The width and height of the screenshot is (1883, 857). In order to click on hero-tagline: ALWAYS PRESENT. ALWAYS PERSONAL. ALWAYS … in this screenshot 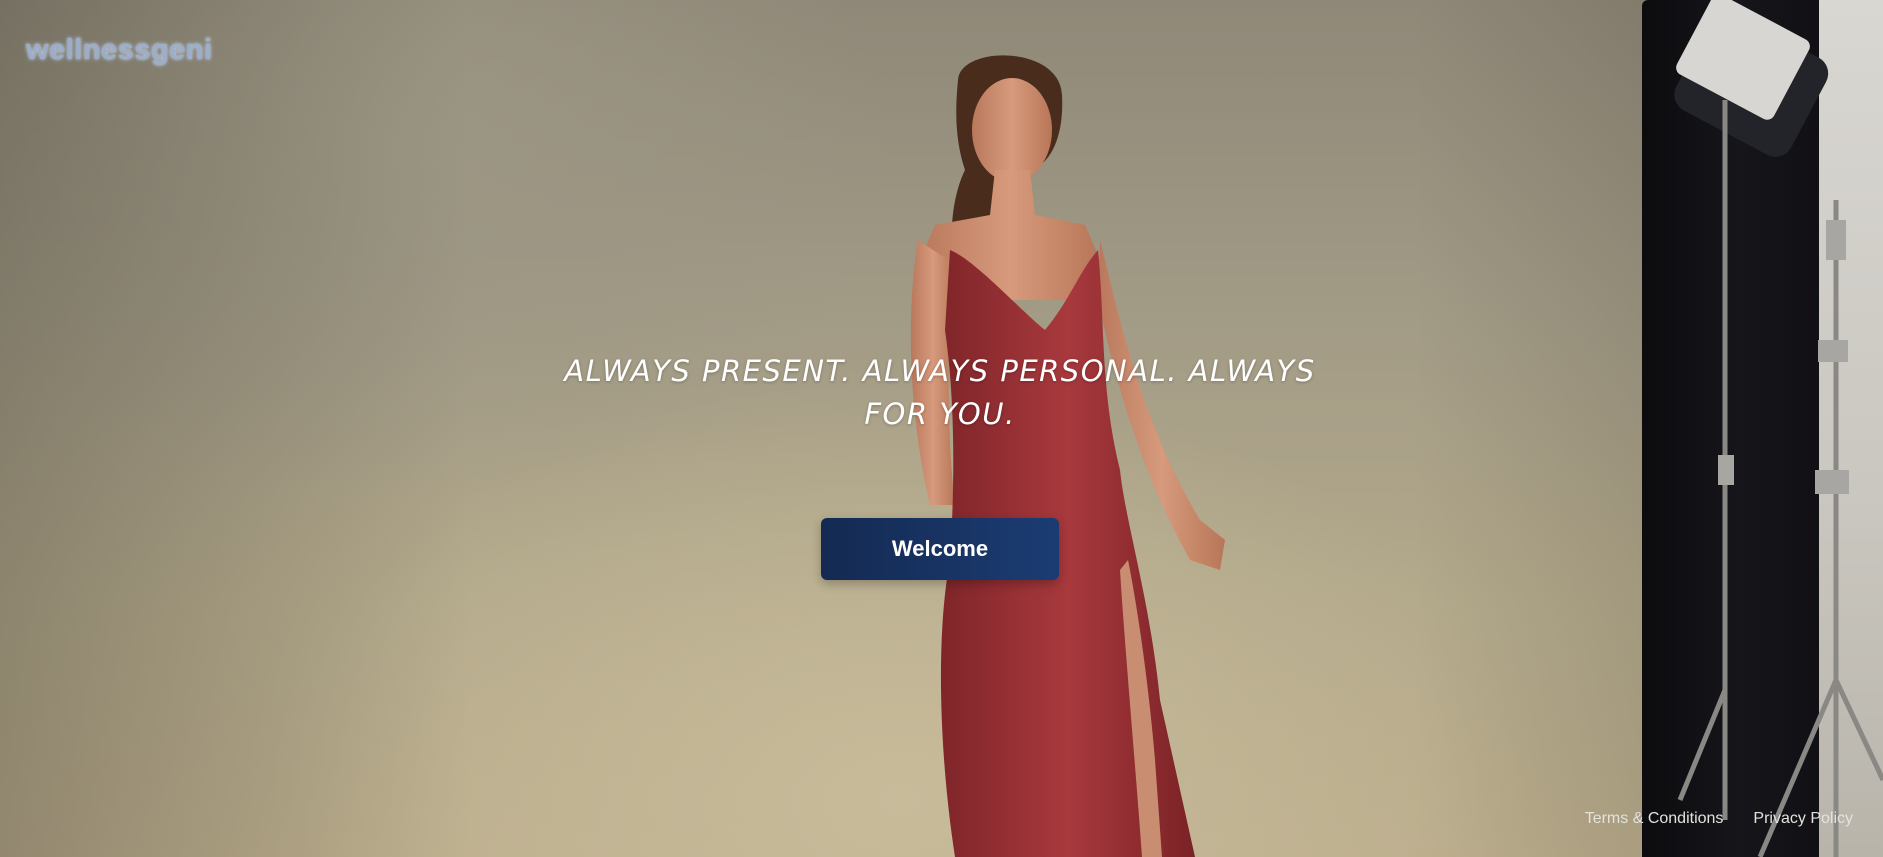, I will do `click(940, 392)`.